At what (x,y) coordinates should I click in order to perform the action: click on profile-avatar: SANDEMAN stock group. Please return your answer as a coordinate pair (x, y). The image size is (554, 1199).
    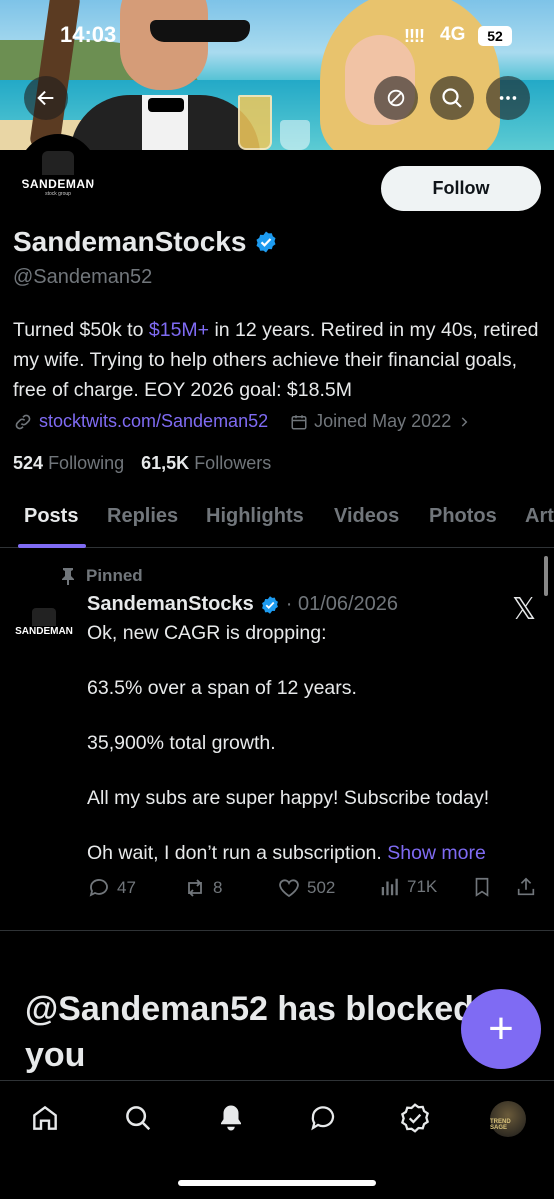
    Looking at the image, I should click on (58, 174).